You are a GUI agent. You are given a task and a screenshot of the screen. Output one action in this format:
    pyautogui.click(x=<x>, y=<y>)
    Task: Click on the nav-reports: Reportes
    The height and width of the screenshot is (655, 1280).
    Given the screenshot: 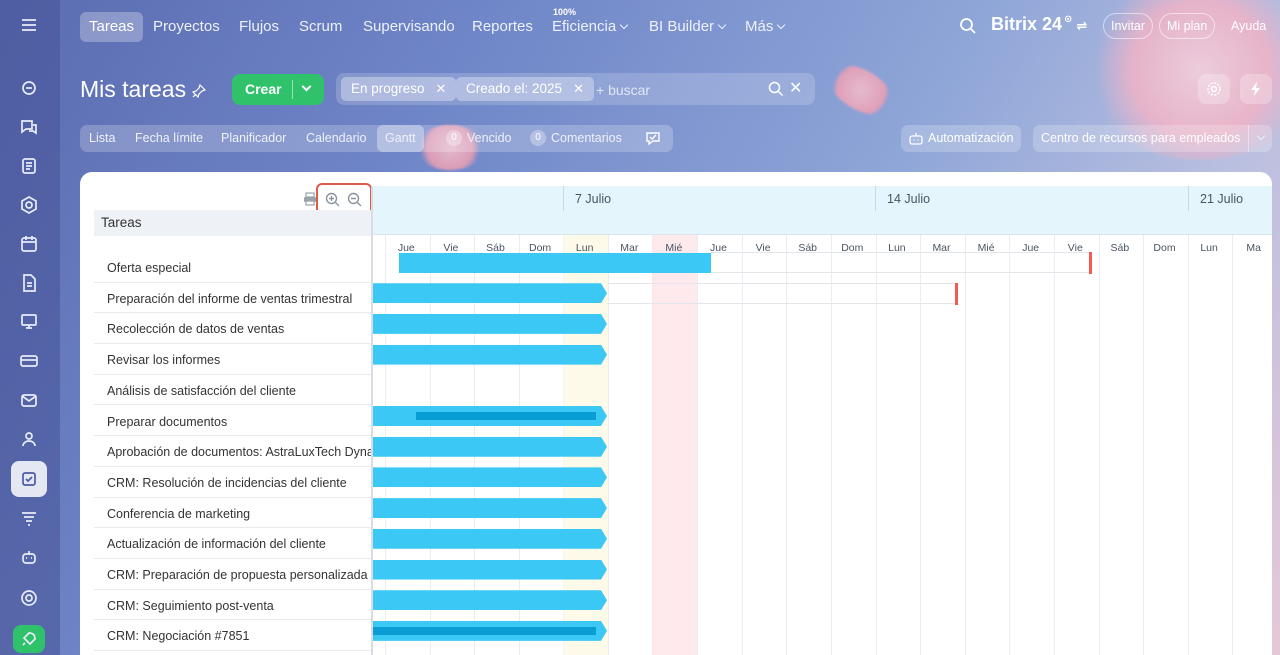 What is the action you would take?
    pyautogui.click(x=502, y=27)
    